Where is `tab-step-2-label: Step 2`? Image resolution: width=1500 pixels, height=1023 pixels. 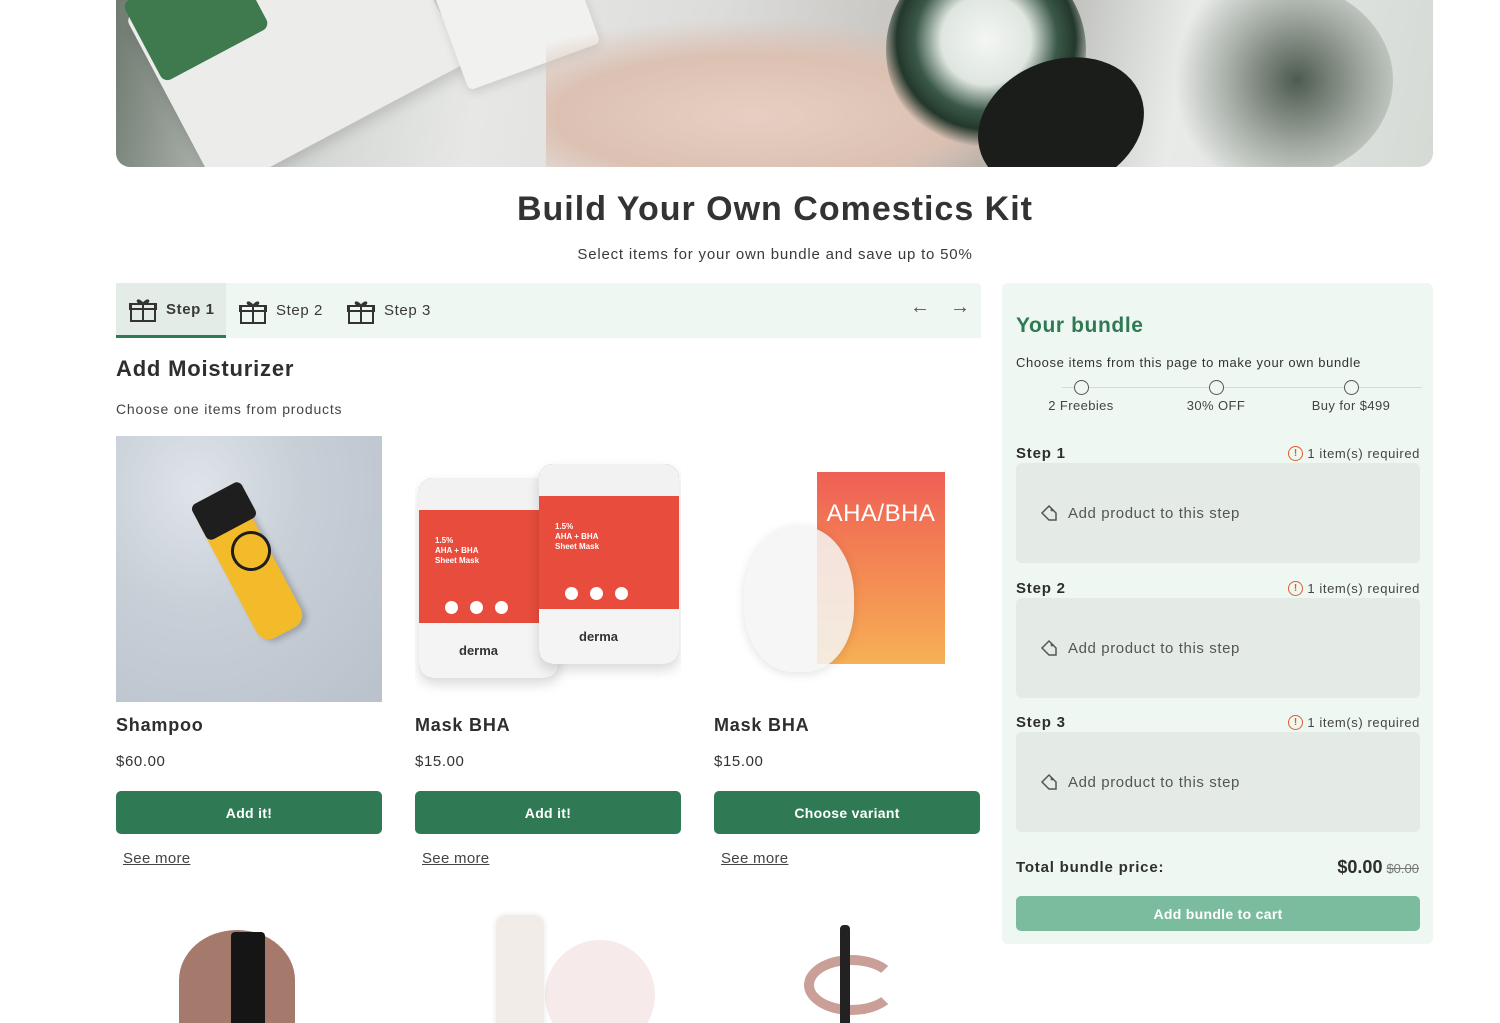 tab-step-2-label: Step 2 is located at coordinates (299, 310).